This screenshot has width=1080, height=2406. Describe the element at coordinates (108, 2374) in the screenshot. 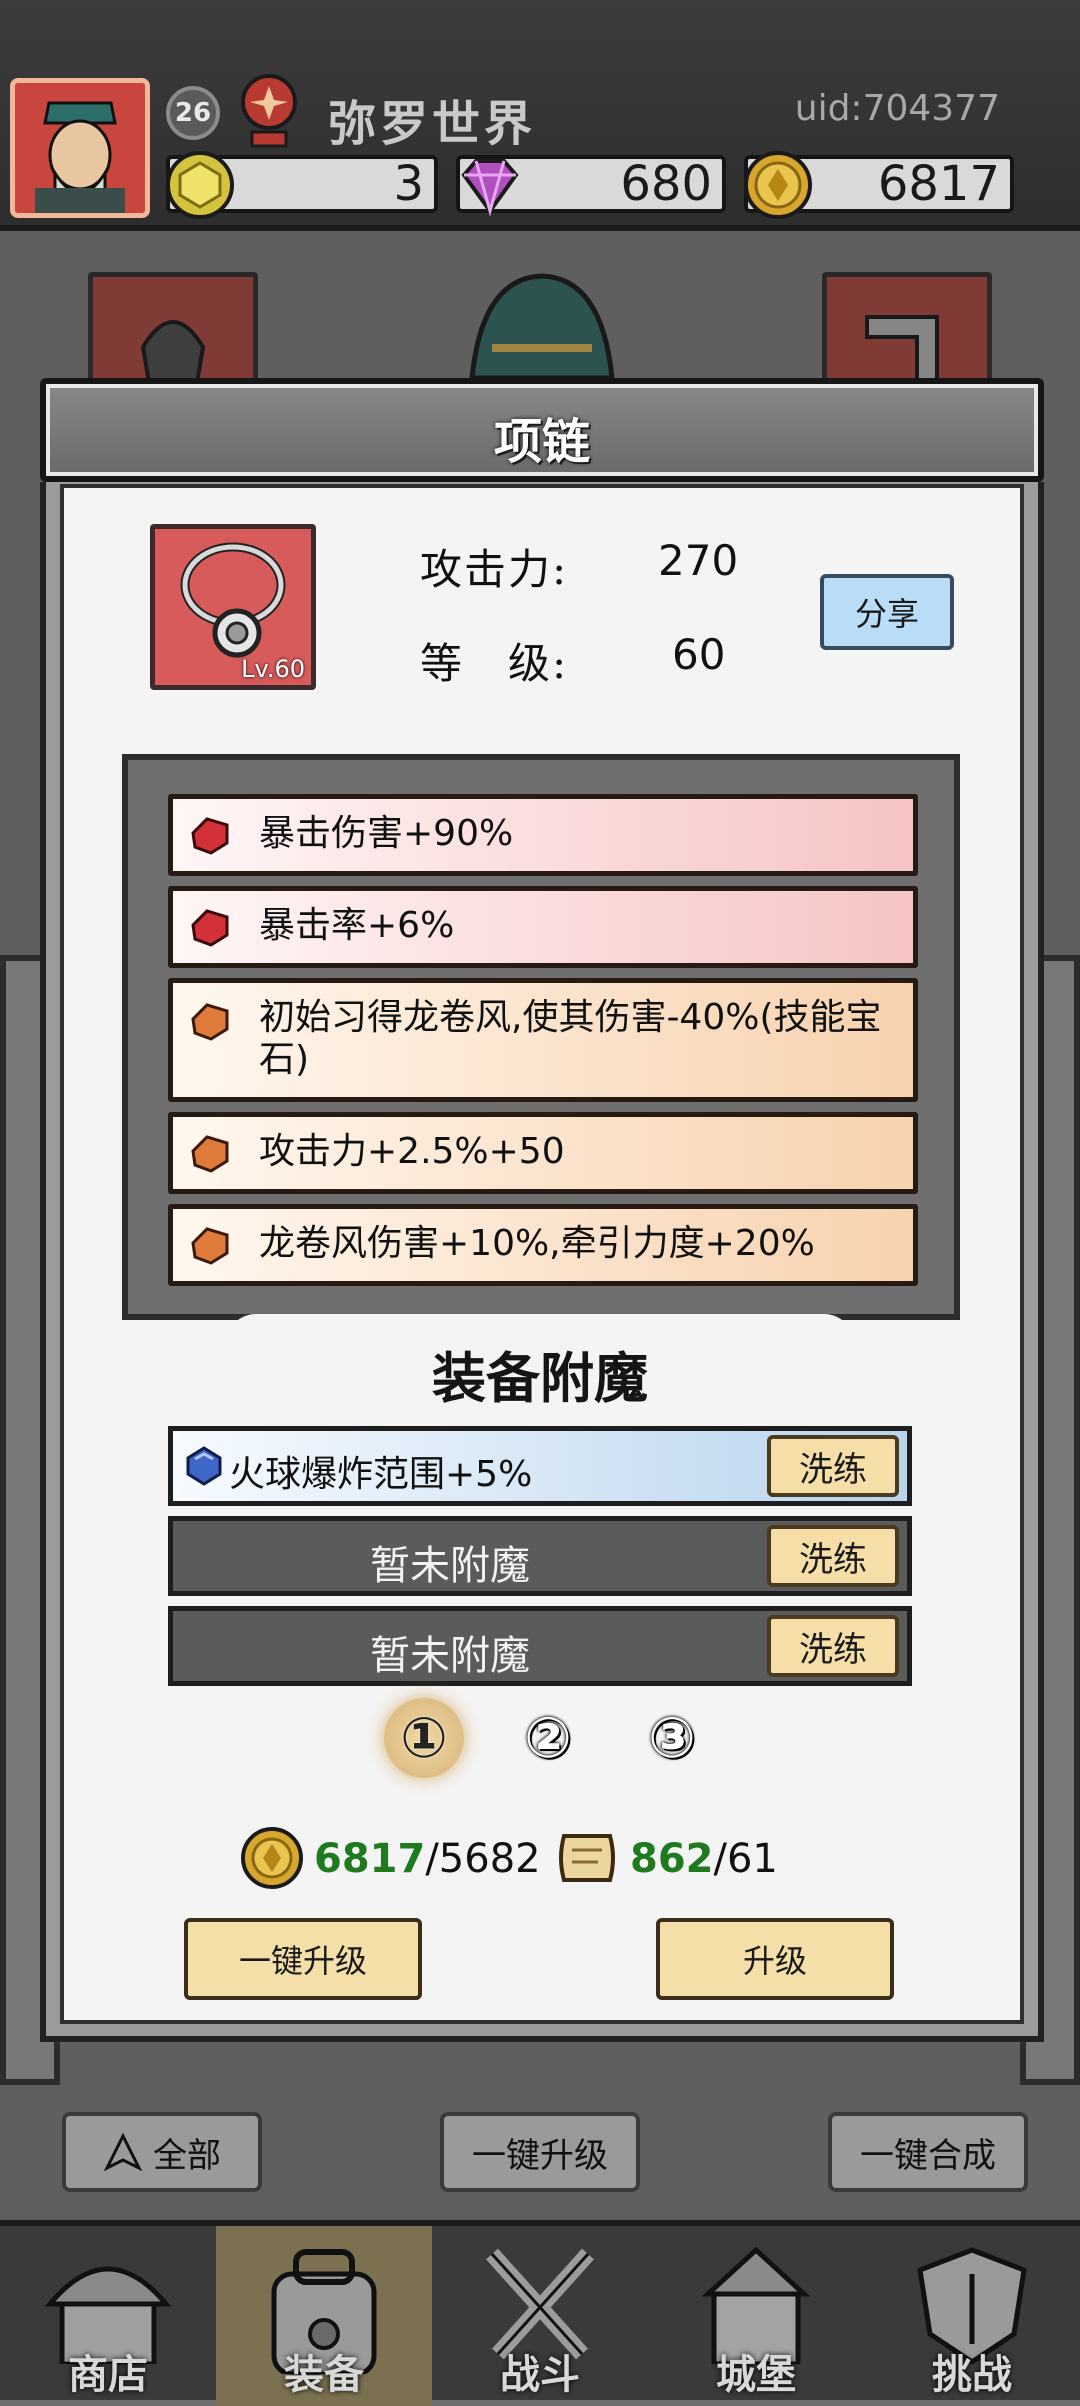

I see `nav-shop-label: 商店` at that location.